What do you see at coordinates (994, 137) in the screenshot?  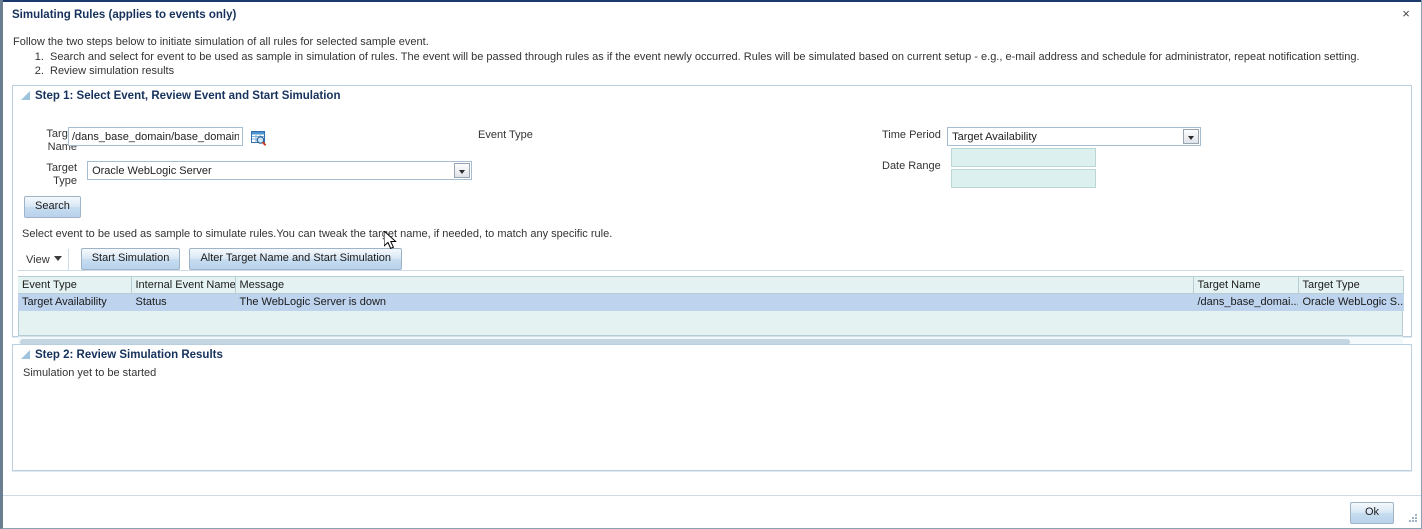 I see `event-type-value: Target Availability` at bounding box center [994, 137].